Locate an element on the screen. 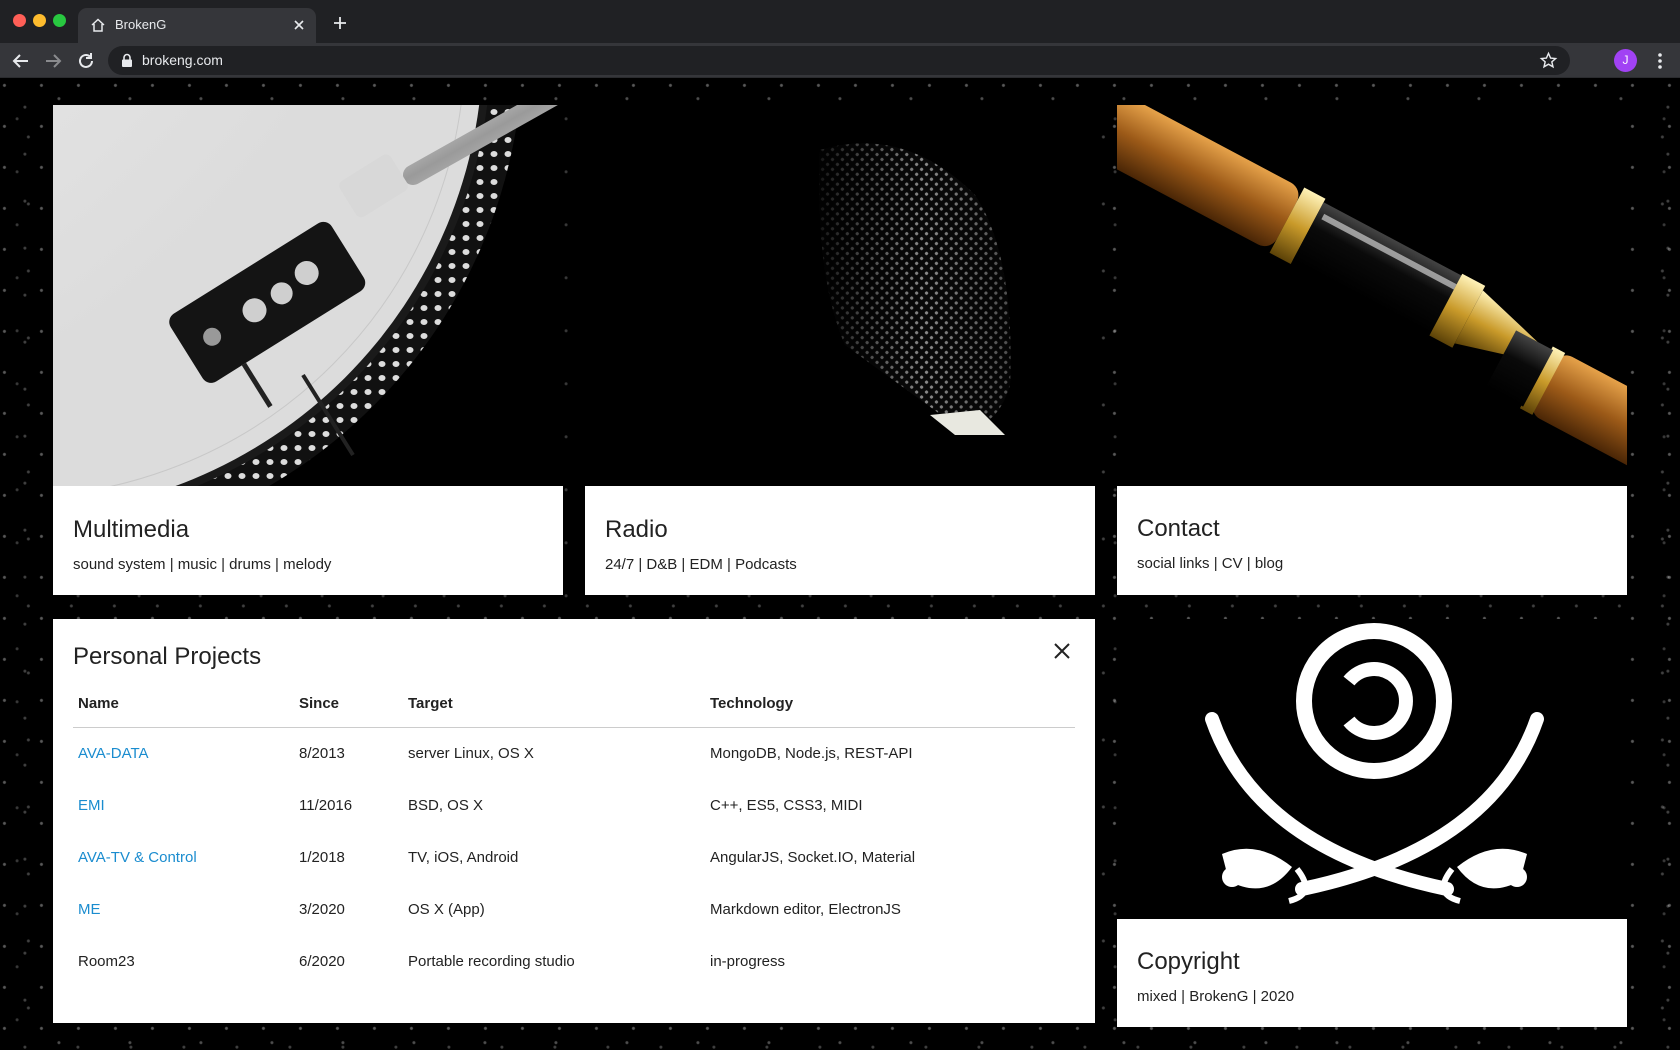 This screenshot has height=1050, width=1680. project-target-cell: Portable recording studio is located at coordinates (491, 961).